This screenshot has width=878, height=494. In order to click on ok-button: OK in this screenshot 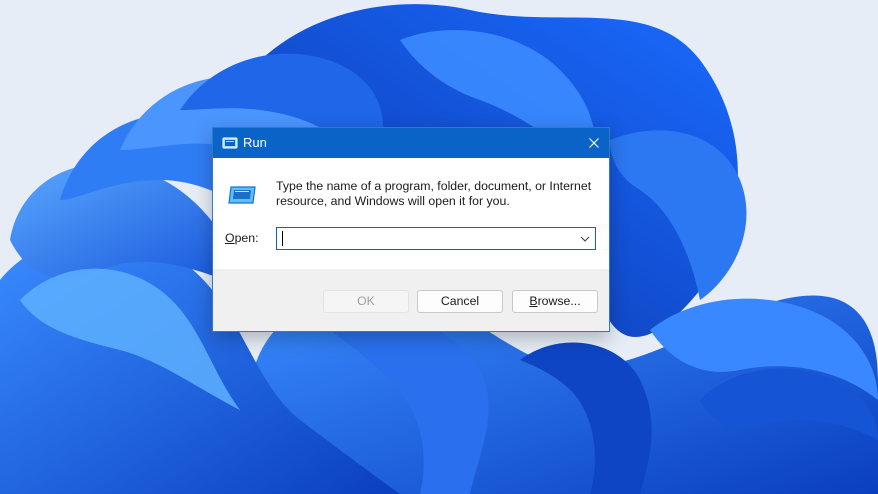, I will do `click(366, 301)`.